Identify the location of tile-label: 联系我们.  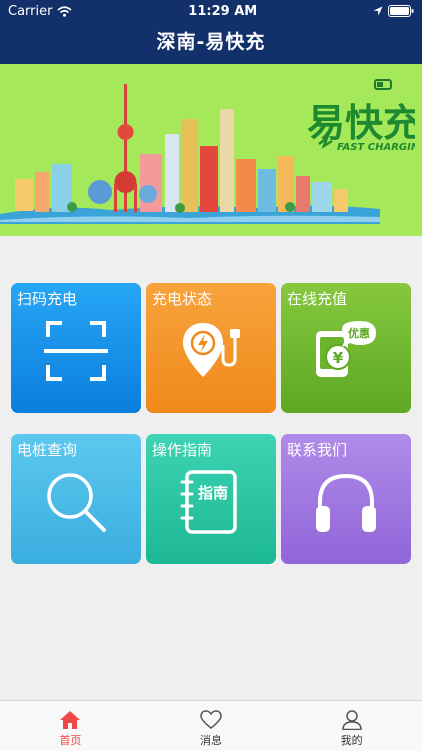
(317, 450).